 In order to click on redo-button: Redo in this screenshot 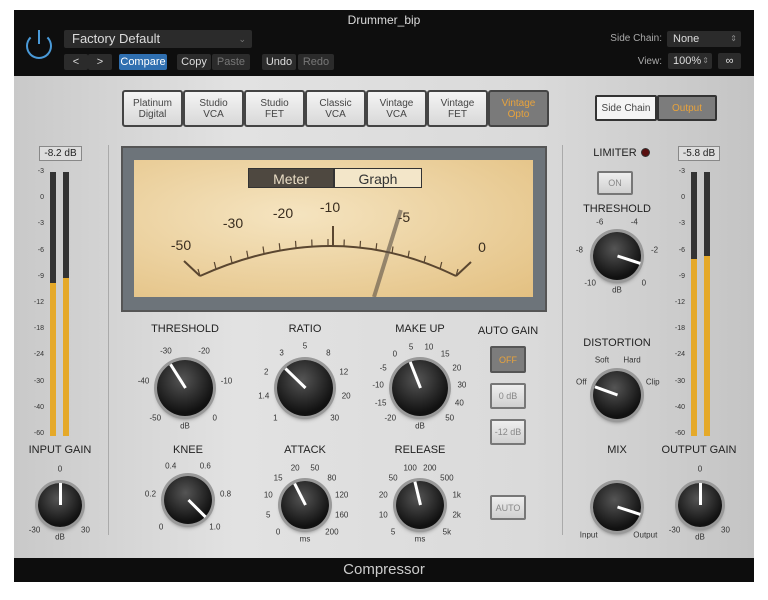, I will do `click(316, 62)`.